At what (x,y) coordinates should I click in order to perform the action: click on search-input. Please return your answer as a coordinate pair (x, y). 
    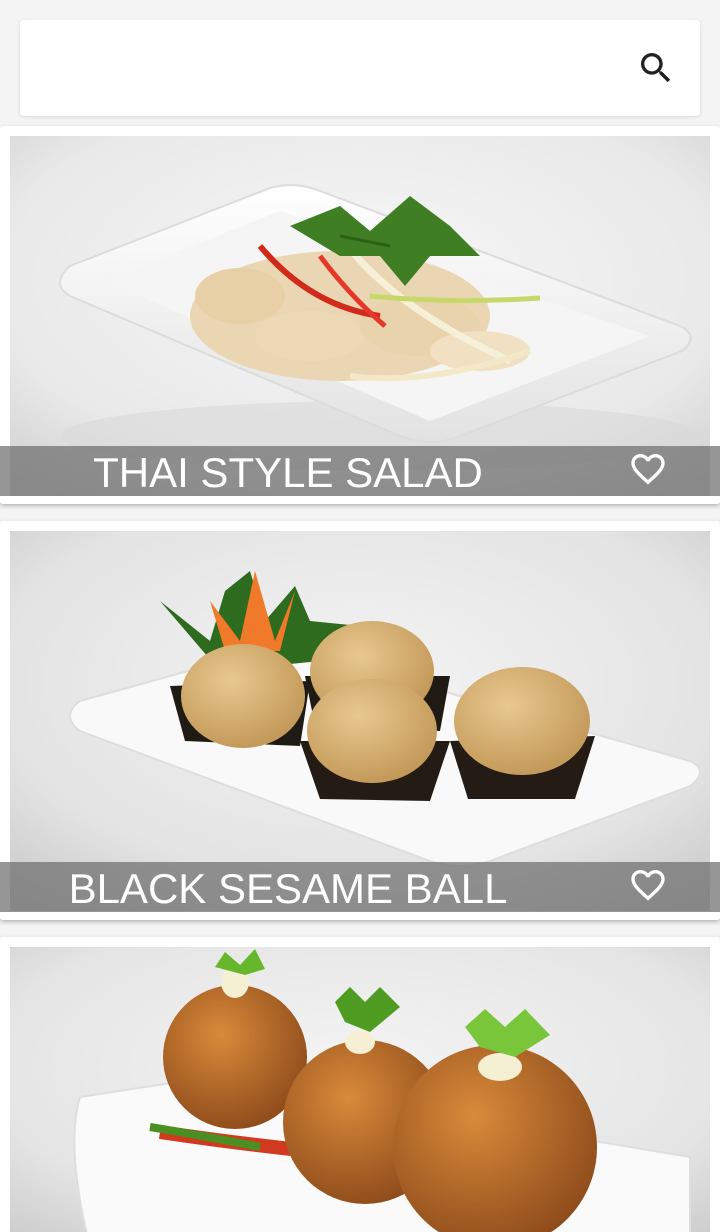
    Looking at the image, I should click on (330, 68).